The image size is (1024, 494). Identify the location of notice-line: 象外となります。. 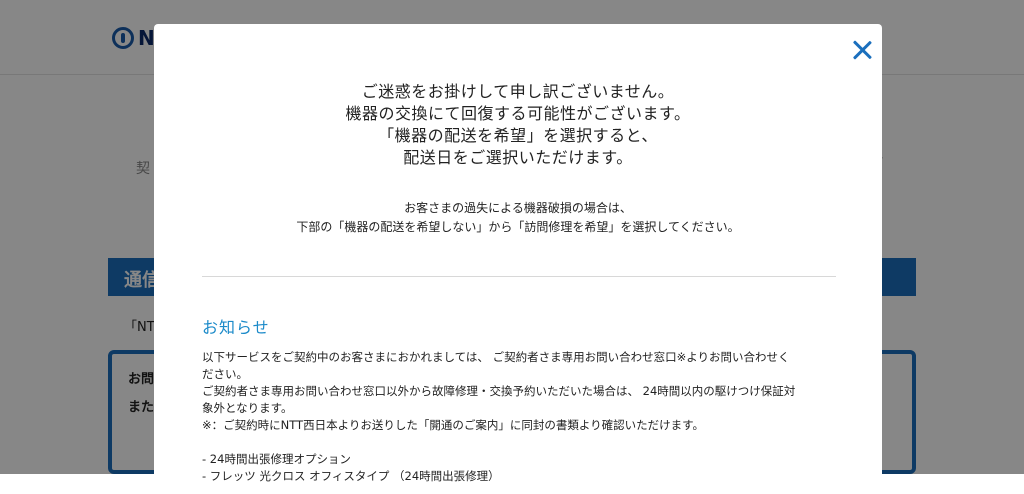
(247, 408).